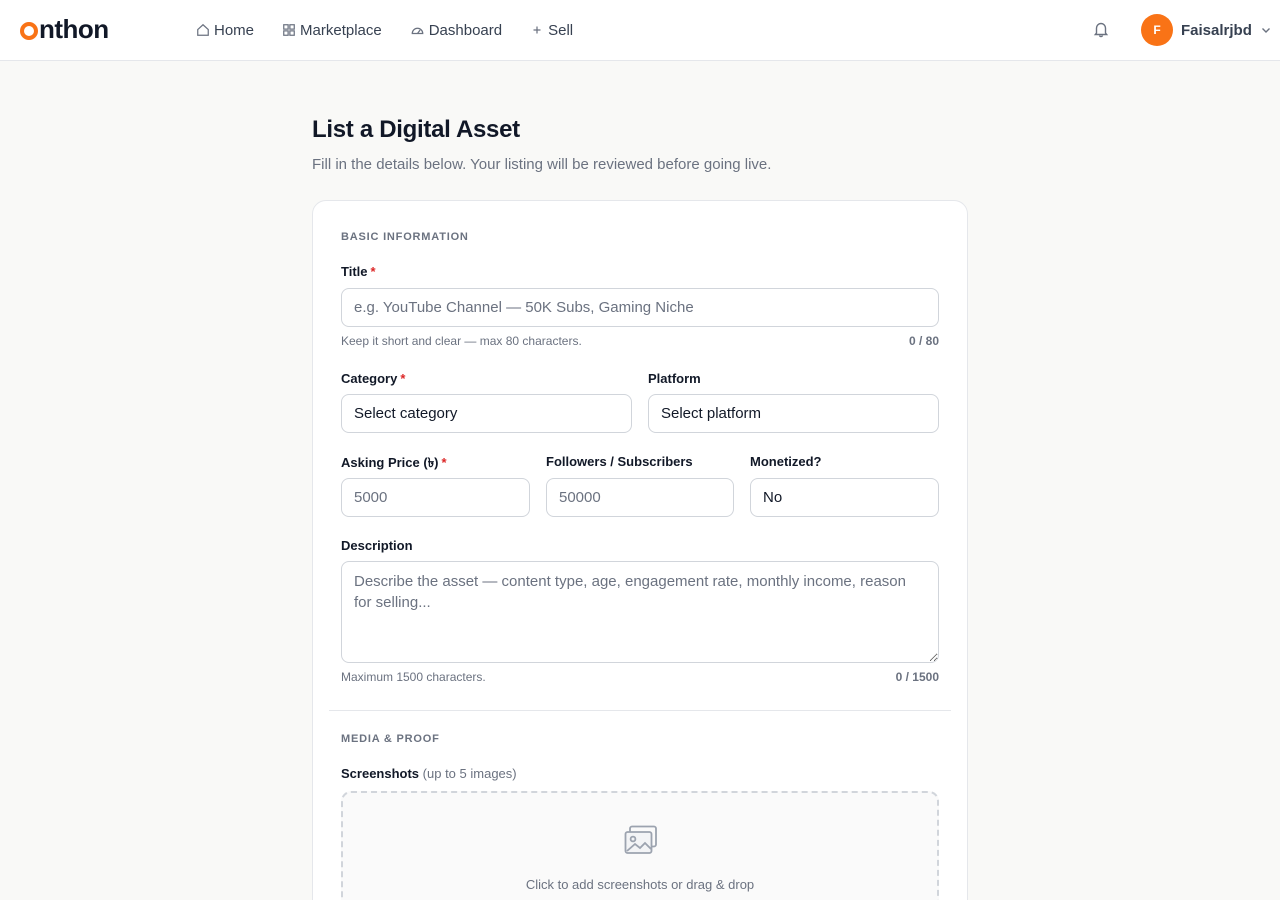 The width and height of the screenshot is (1280, 900). What do you see at coordinates (486, 413) in the screenshot?
I see `category-select: Select category` at bounding box center [486, 413].